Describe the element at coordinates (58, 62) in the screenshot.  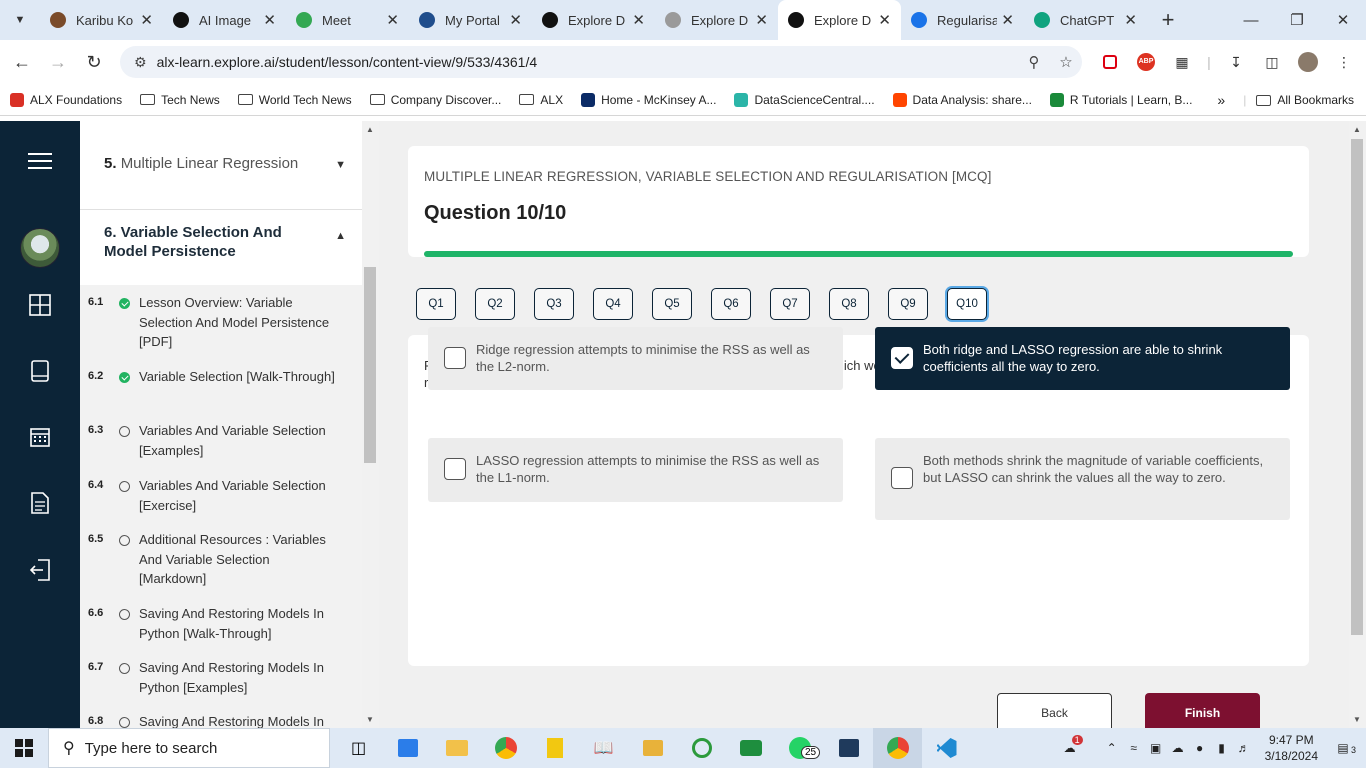
I see `forward-arrow-icon: →` at that location.